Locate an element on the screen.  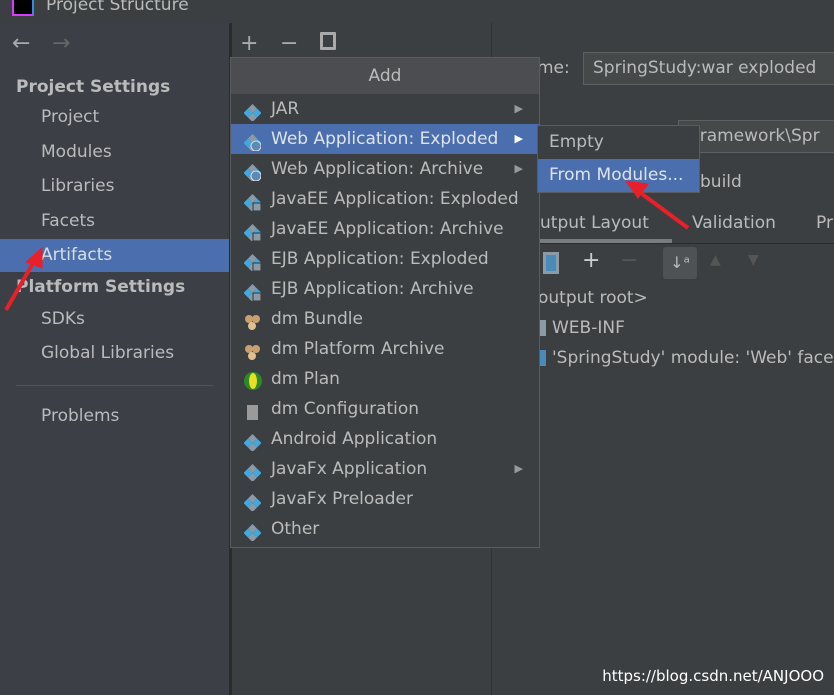
watermark: https://blog.csdn.net/ANJOOO is located at coordinates (713, 676).